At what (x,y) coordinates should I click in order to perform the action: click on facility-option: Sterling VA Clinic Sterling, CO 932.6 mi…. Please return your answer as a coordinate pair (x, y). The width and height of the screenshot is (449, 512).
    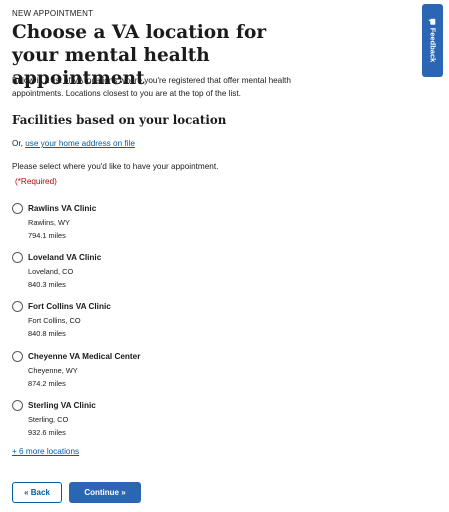
    Looking at the image, I should click on (162, 423).